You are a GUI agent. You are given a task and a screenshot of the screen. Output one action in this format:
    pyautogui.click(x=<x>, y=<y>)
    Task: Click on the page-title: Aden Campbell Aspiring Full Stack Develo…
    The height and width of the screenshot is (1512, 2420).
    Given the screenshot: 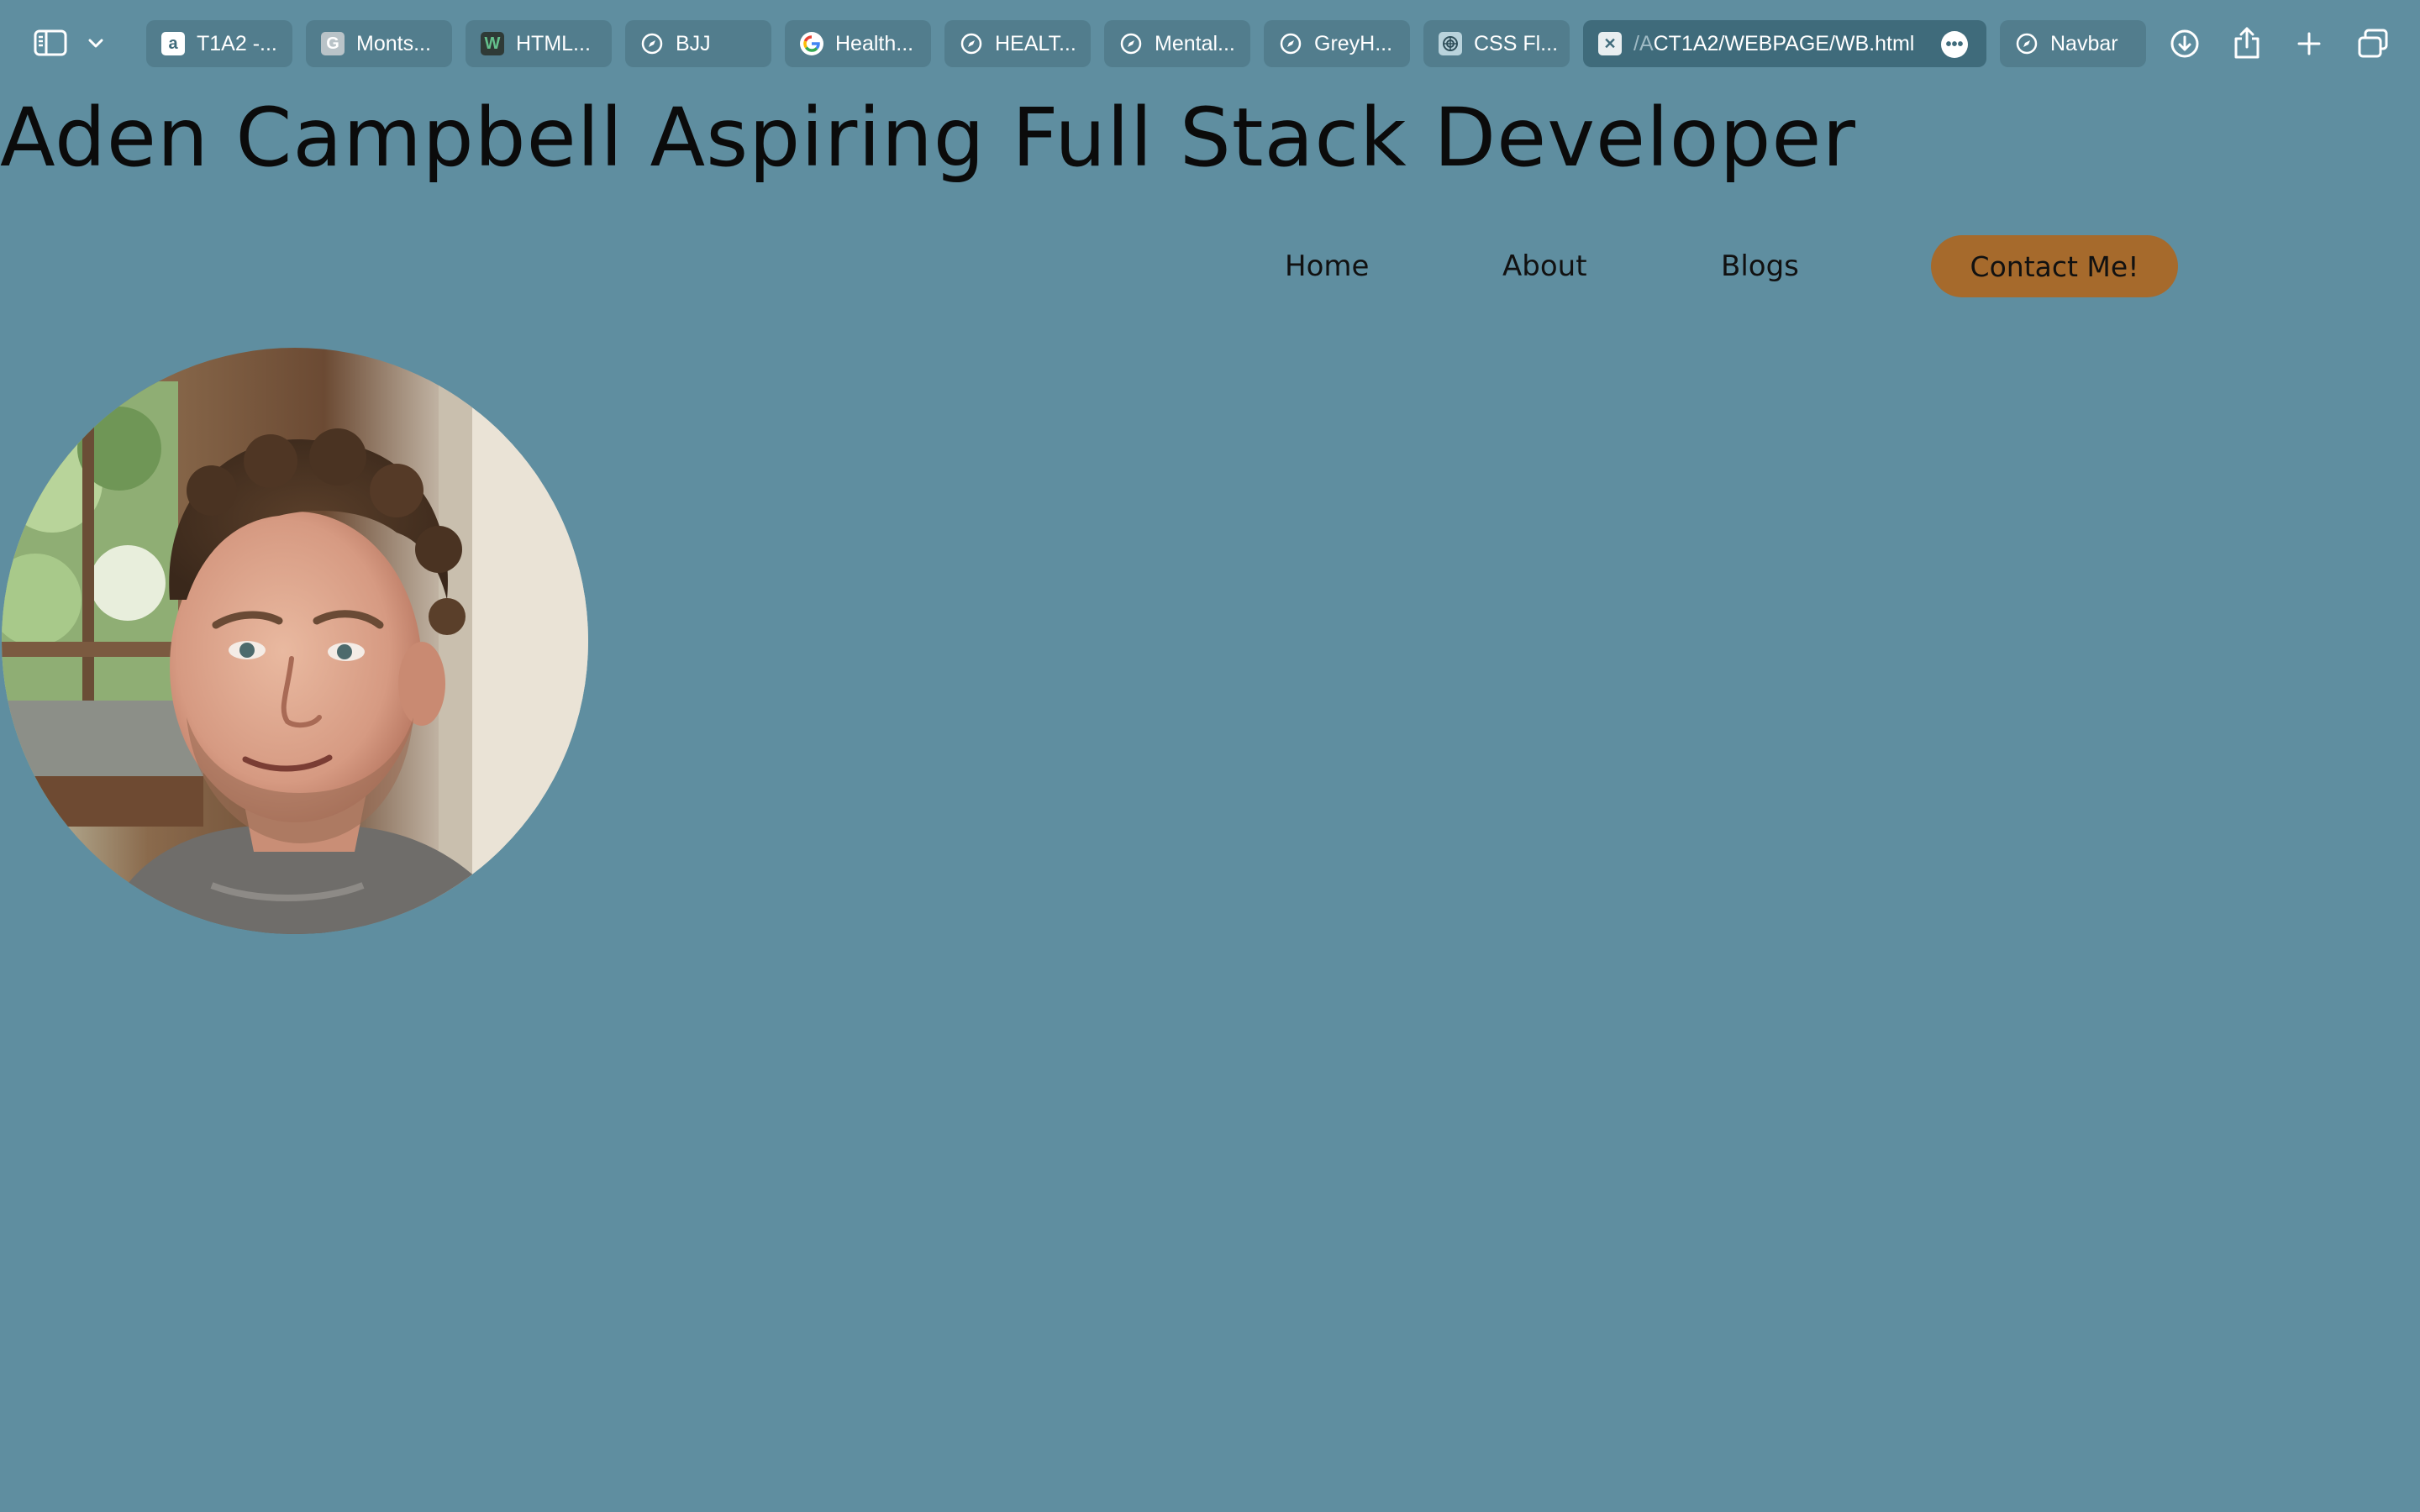 What is the action you would take?
    pyautogui.click(x=928, y=138)
    